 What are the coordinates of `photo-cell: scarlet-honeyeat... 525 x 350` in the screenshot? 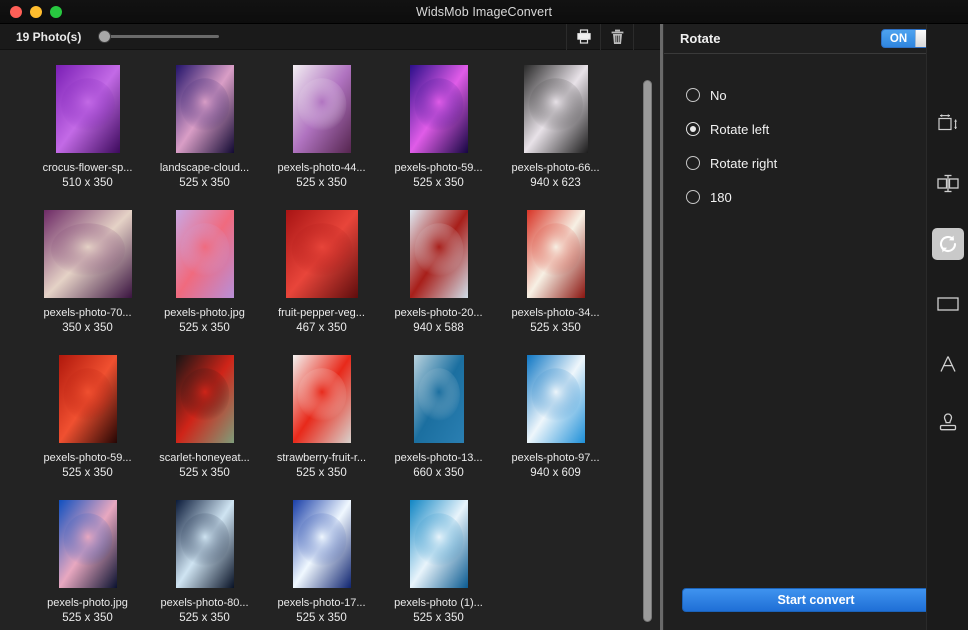 It's located at (204, 420).